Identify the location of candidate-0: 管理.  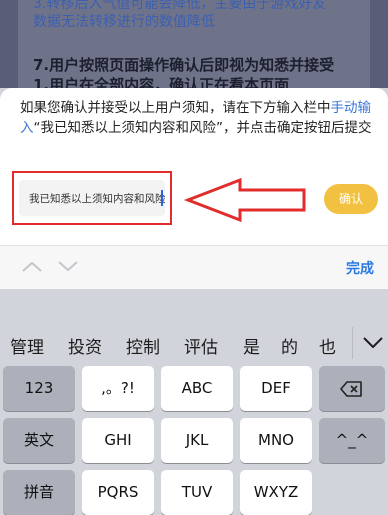
(27, 345).